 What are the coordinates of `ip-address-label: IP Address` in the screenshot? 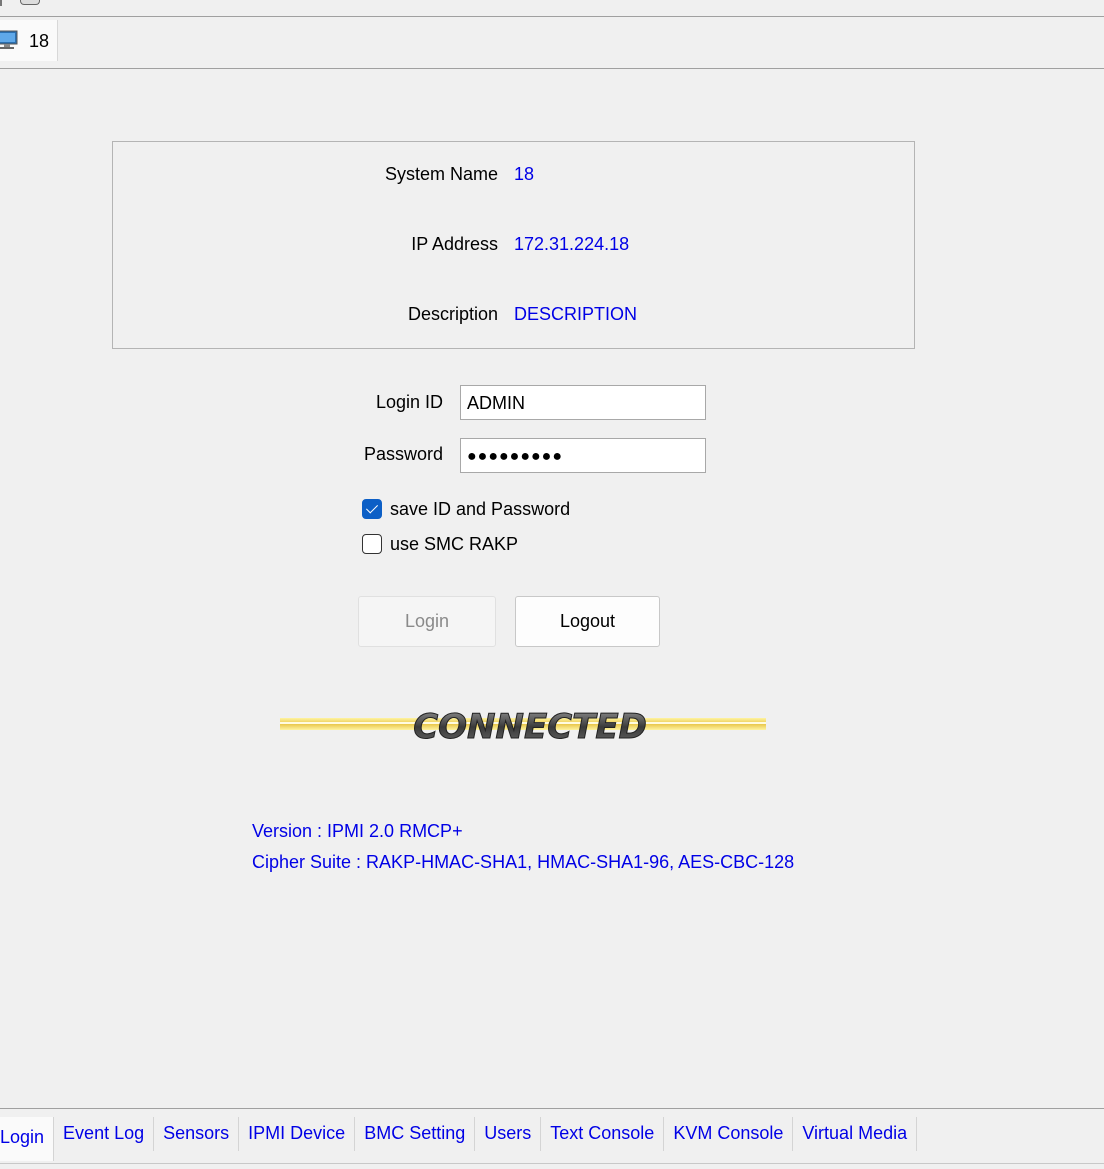 It's located at (454, 244).